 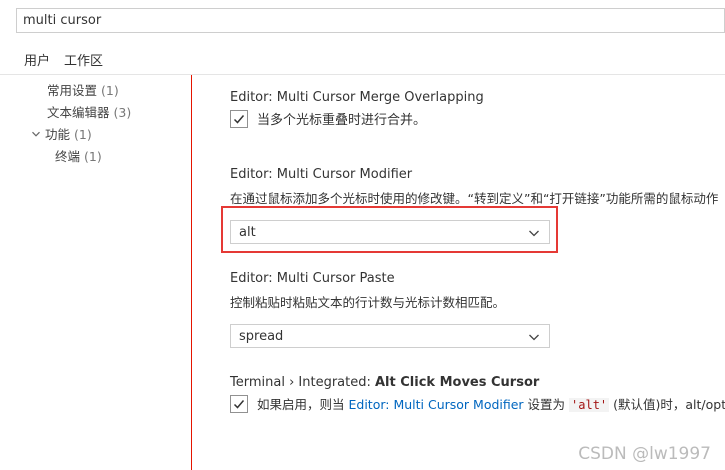 I want to click on checkbox-row: 当多个光标重叠时进行合并。, so click(x=357, y=118).